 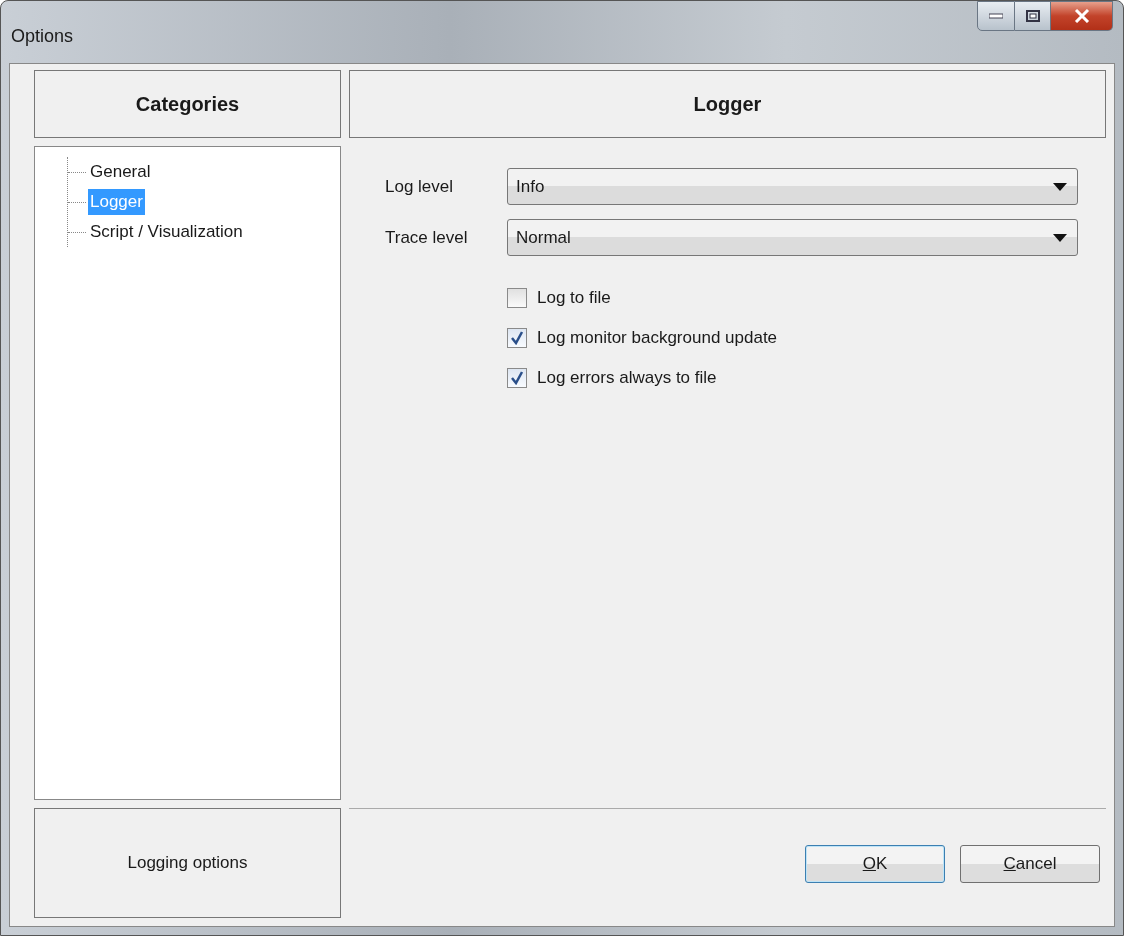 I want to click on page-header: Logger, so click(x=727, y=104).